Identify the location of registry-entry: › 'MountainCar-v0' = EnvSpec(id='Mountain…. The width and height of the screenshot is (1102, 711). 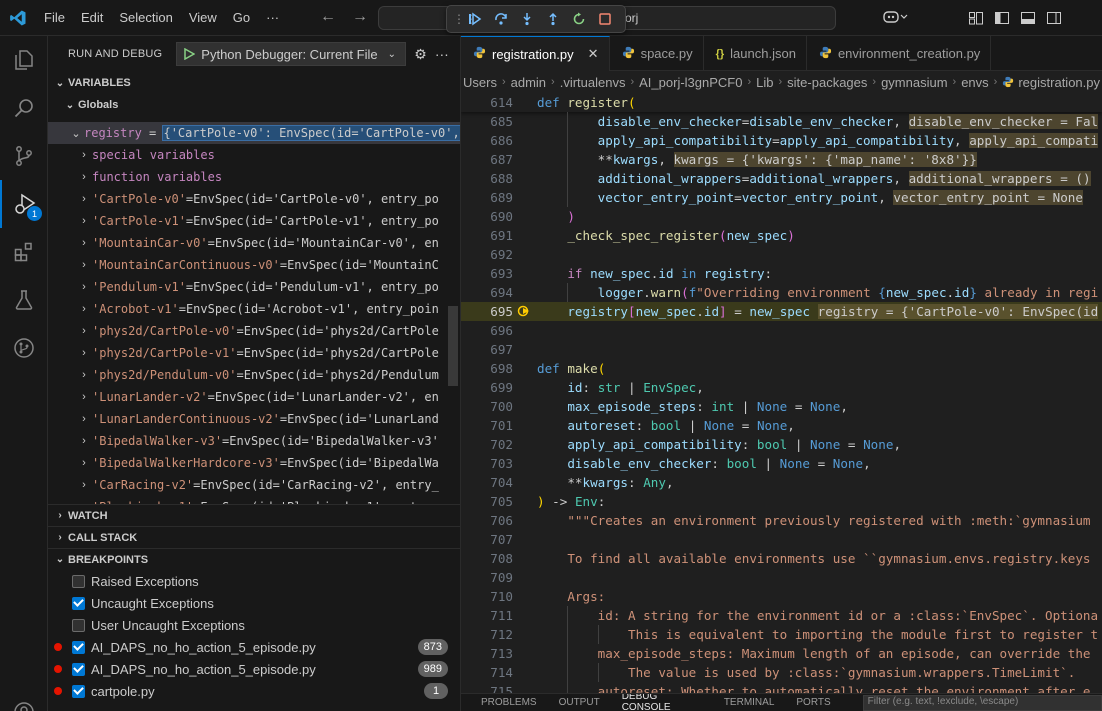
(254, 243).